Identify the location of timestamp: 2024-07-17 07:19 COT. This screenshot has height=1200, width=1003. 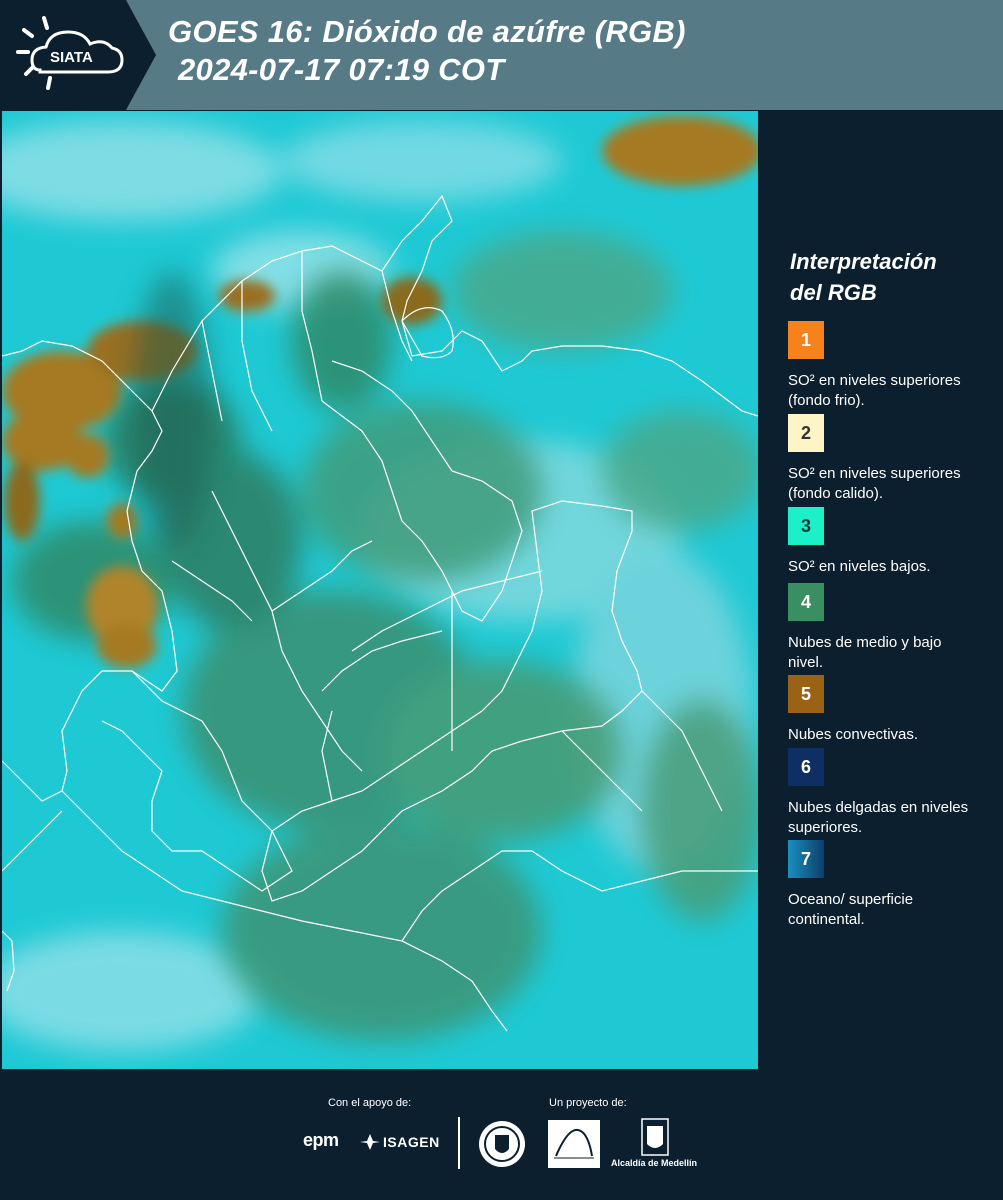
(341, 69).